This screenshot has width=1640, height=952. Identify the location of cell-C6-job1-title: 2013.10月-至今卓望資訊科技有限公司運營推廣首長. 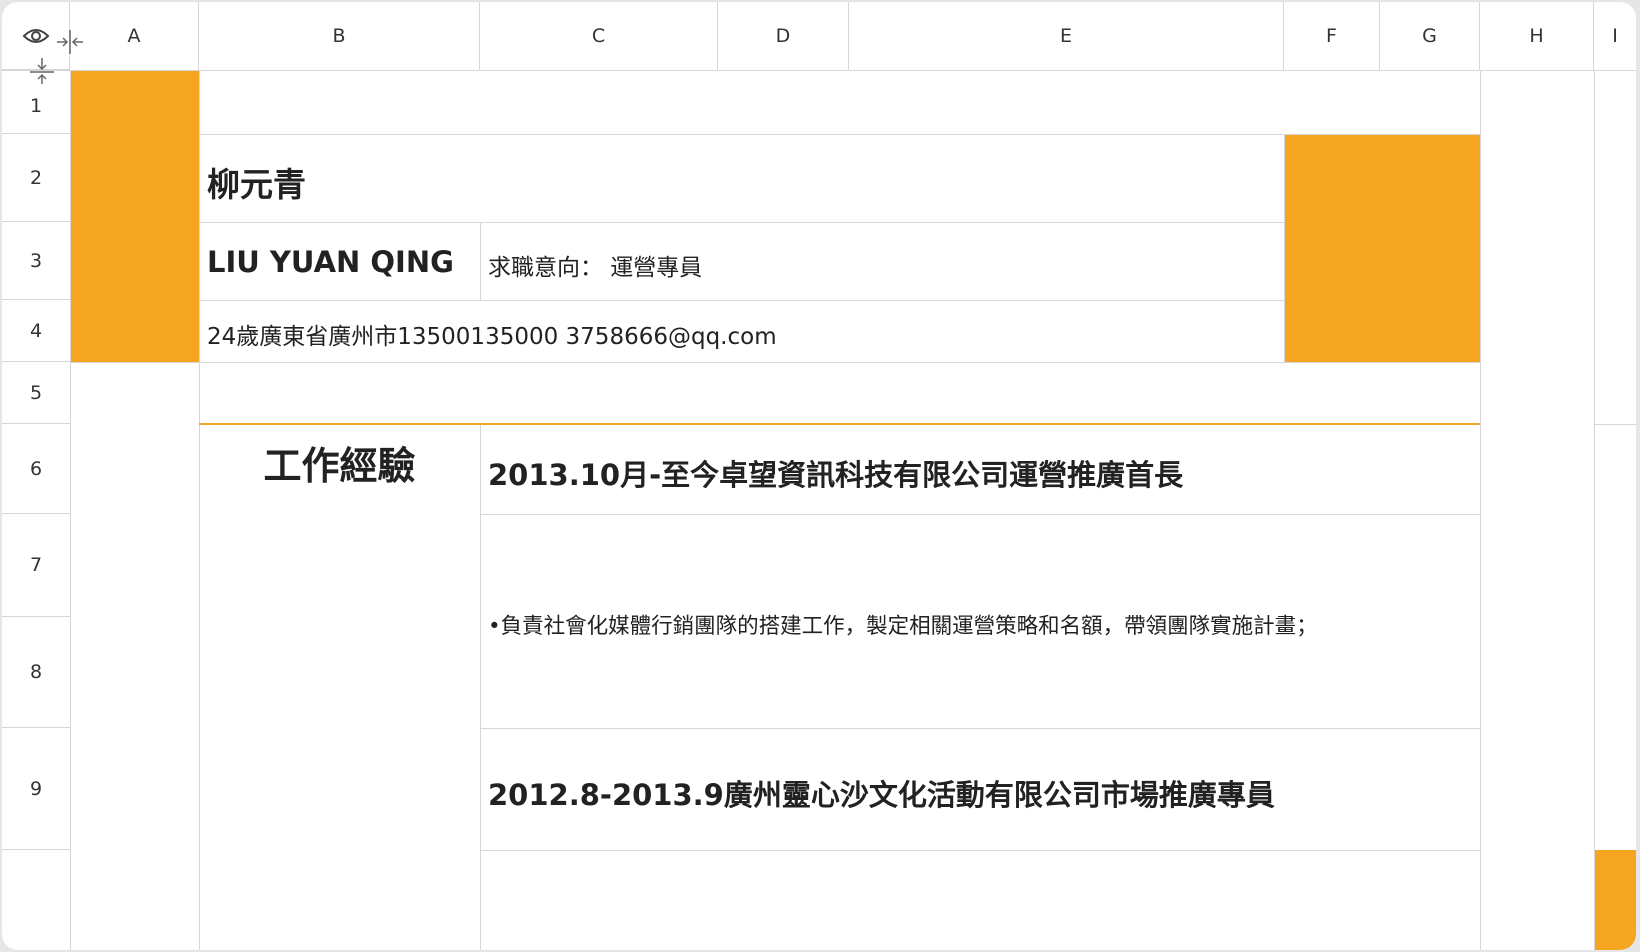
(835, 473).